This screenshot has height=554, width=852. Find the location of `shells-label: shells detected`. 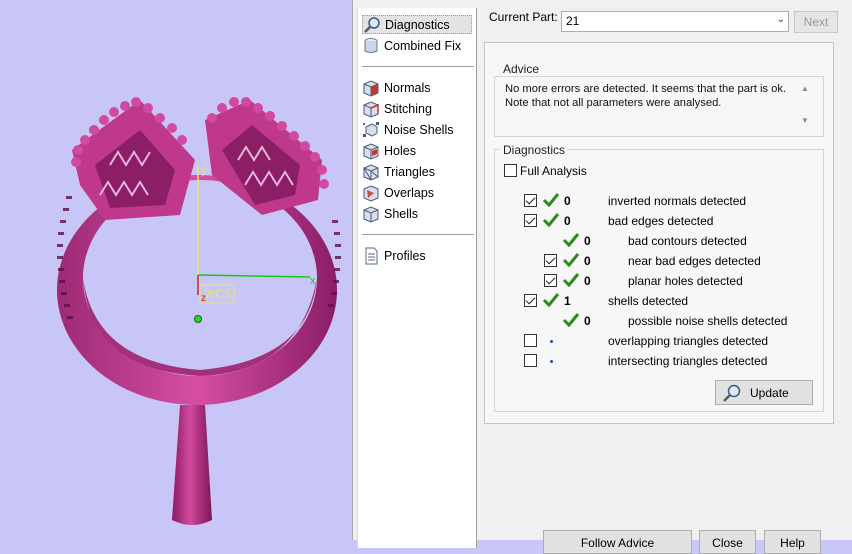

shells-label: shells detected is located at coordinates (648, 301).